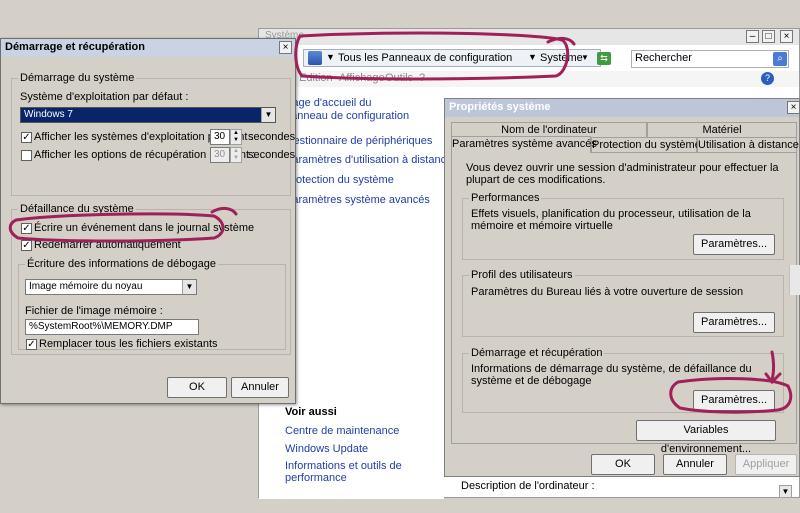 This screenshot has width=800, height=513. I want to click on show-os-list-checkbox: ✓, so click(26, 137).